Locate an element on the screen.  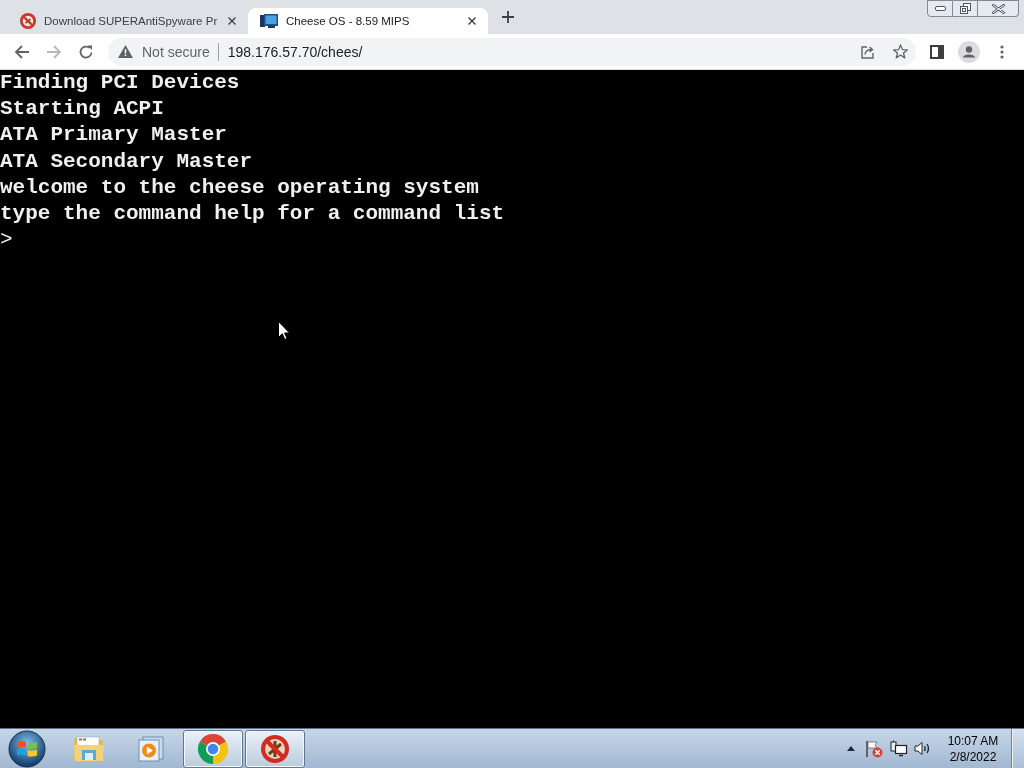
star-icon is located at coordinates (900, 51).